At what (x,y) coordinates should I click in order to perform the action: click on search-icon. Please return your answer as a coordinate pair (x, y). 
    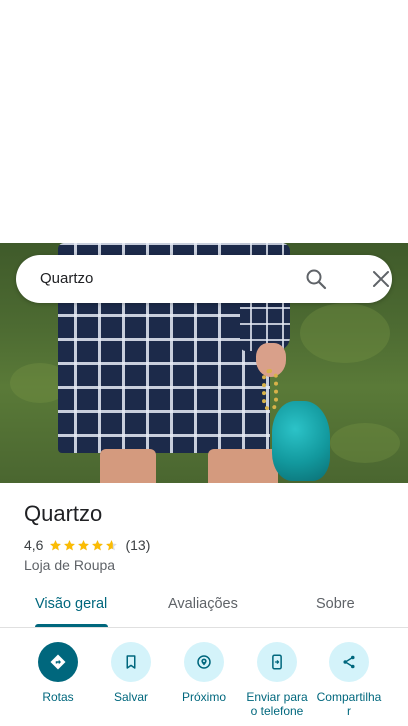
    Looking at the image, I should click on (316, 279).